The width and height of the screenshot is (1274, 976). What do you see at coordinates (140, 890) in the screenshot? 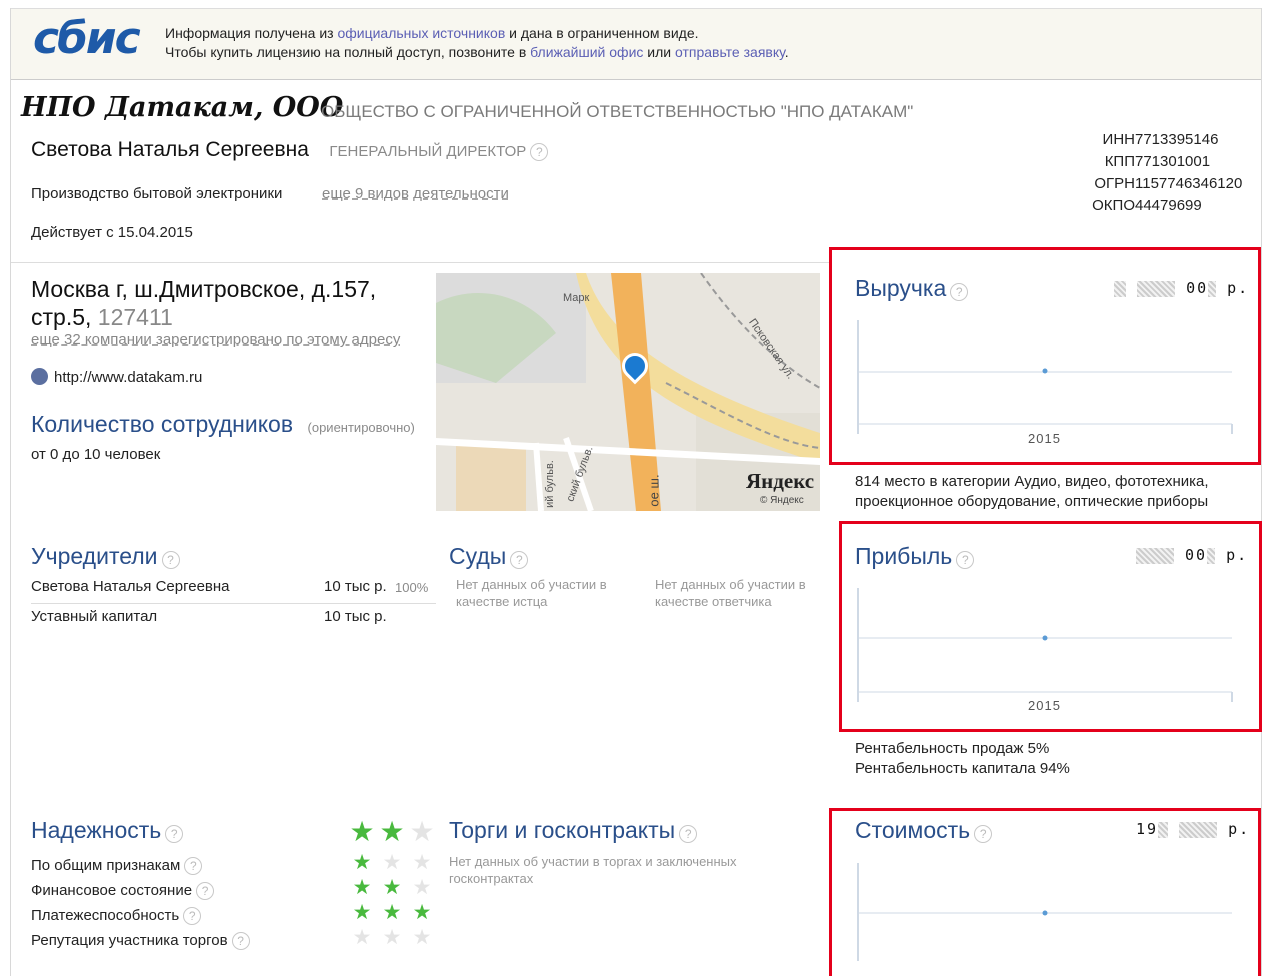
I see `list-item: Финансовое состояние?` at bounding box center [140, 890].